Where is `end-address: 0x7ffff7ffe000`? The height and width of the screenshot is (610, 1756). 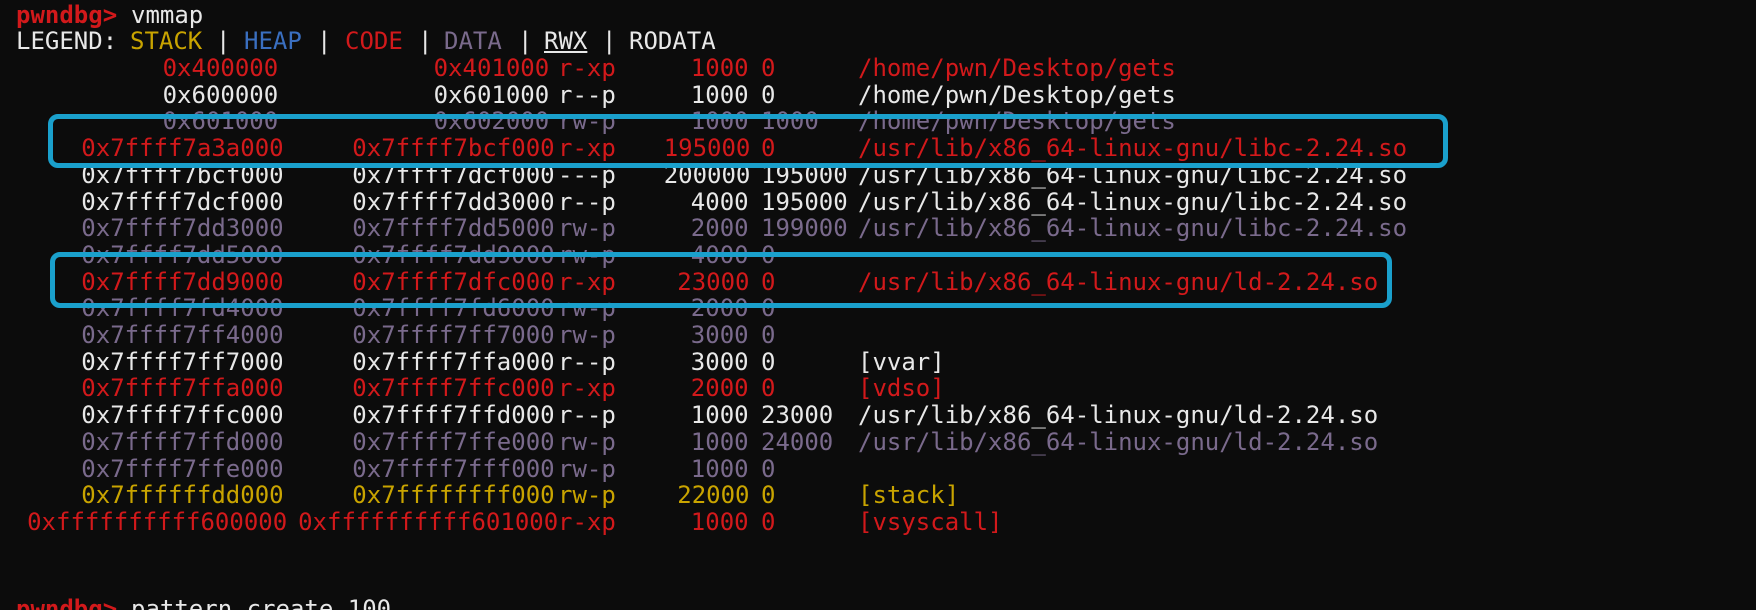 end-address: 0x7ffff7ffe000 is located at coordinates (453, 441).